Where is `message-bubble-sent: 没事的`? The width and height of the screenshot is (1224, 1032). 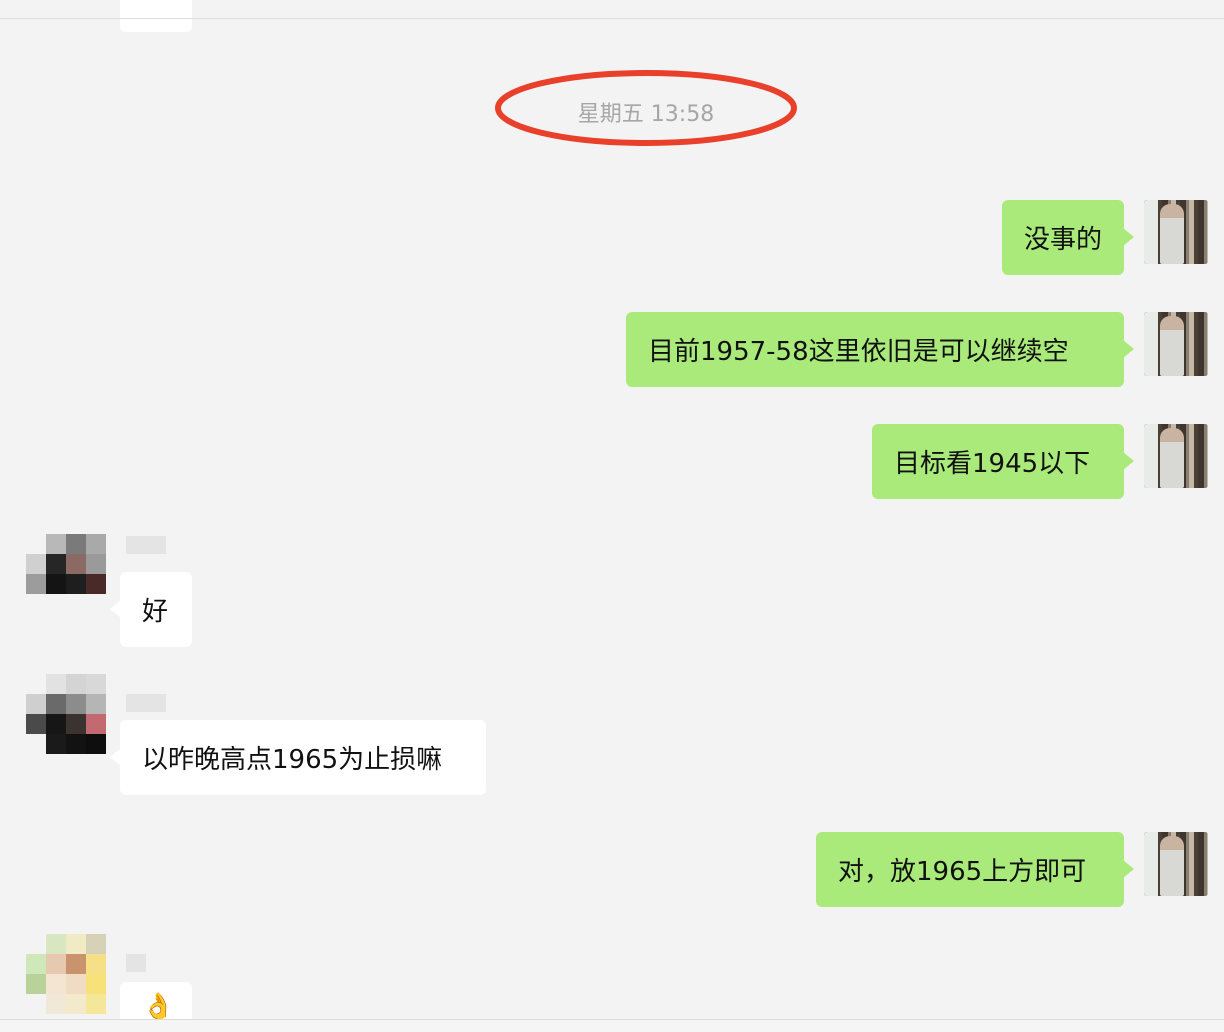 message-bubble-sent: 没事的 is located at coordinates (1068, 237).